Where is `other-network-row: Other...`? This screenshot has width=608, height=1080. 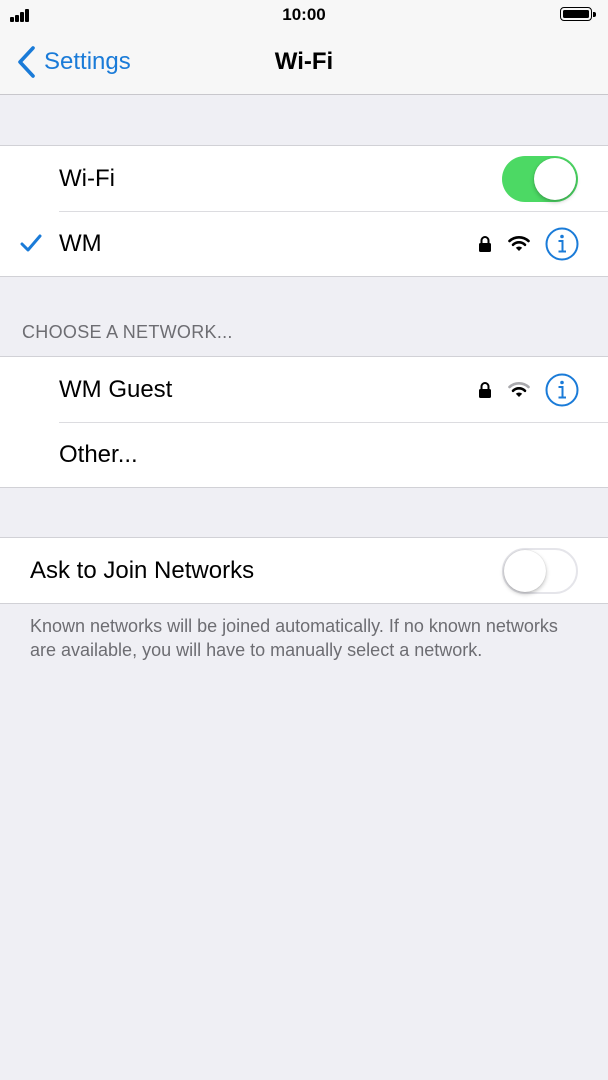
other-network-row: Other... is located at coordinates (304, 454).